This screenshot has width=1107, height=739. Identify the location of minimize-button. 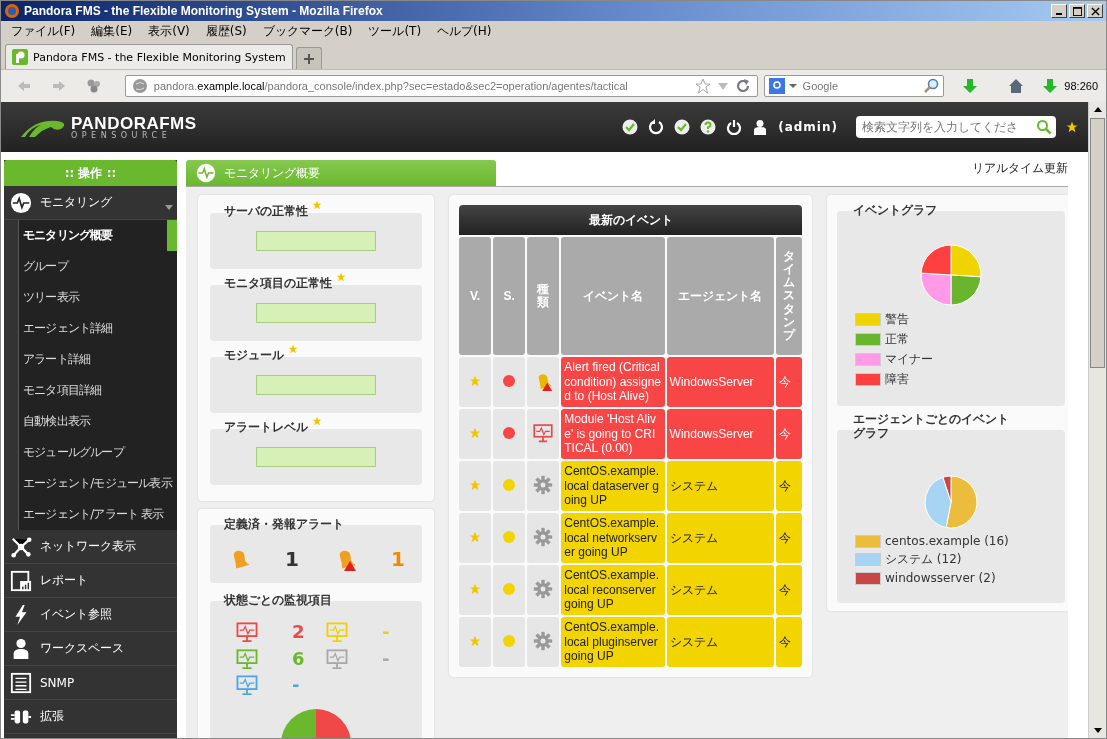
(1059, 11).